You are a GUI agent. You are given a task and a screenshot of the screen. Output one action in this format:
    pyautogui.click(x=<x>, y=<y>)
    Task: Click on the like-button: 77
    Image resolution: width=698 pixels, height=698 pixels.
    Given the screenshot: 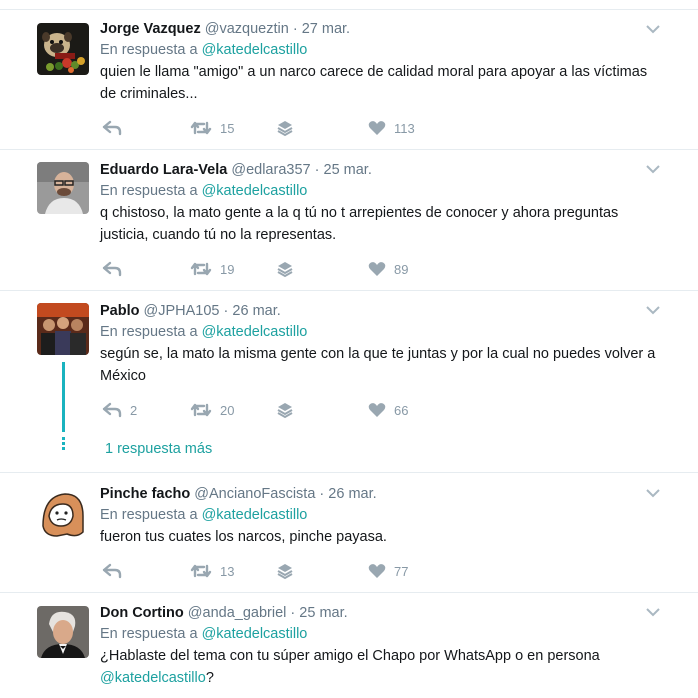 What is the action you would take?
    pyautogui.click(x=388, y=571)
    